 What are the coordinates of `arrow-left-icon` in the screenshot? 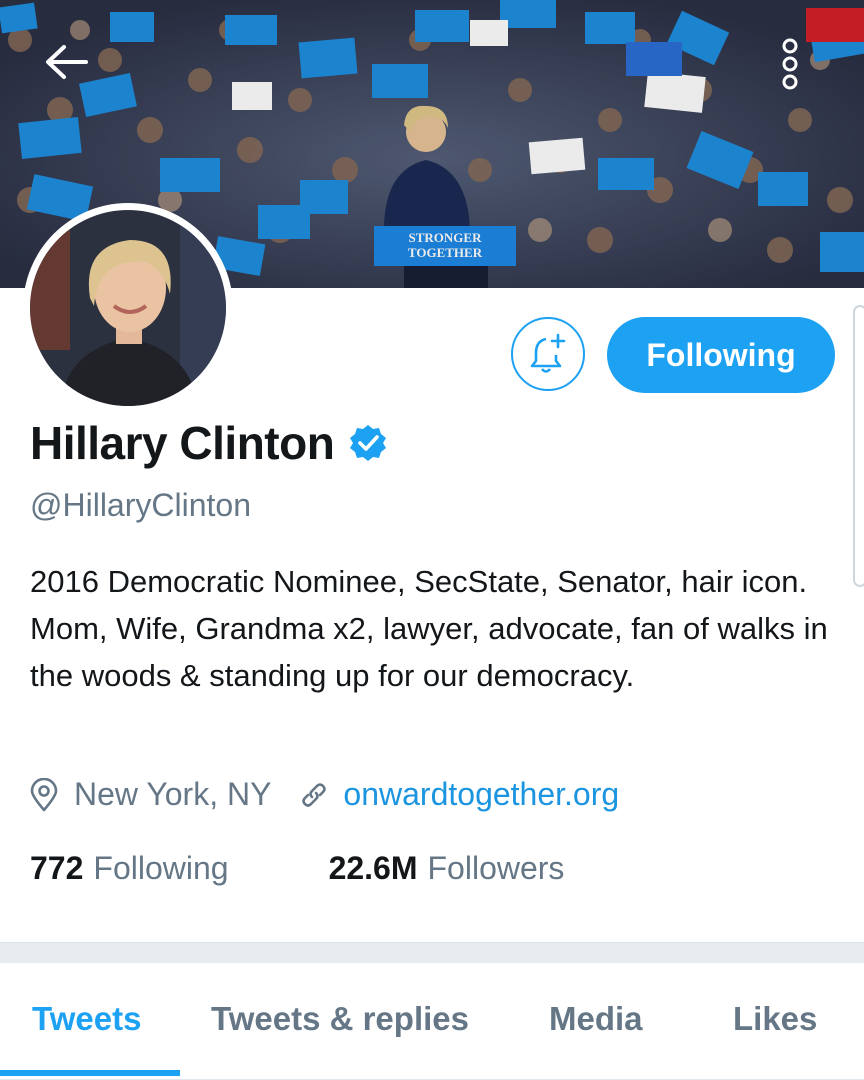 It's located at (67, 62).